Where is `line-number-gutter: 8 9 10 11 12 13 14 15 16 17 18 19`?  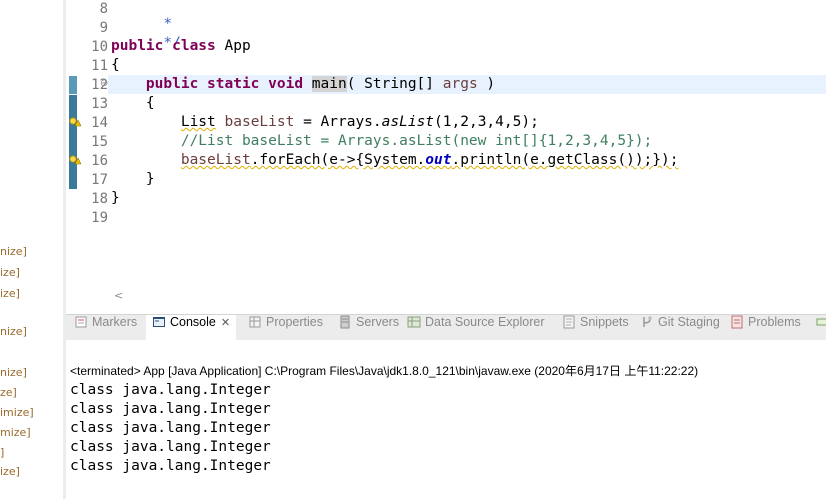 line-number-gutter: 8 9 10 11 12 13 14 15 16 17 18 19 is located at coordinates (94, 145).